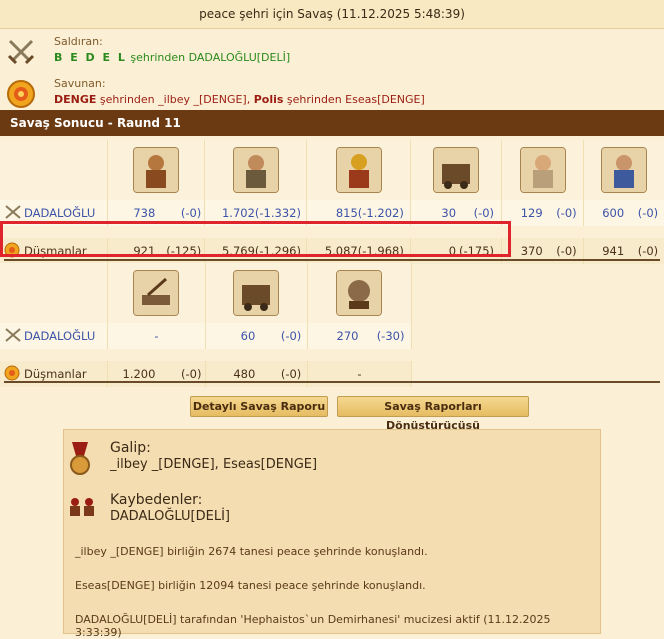 The width and height of the screenshot is (664, 639). What do you see at coordinates (170, 516) in the screenshot?
I see `loser-value: DADALOĞLU[DELİ]` at bounding box center [170, 516].